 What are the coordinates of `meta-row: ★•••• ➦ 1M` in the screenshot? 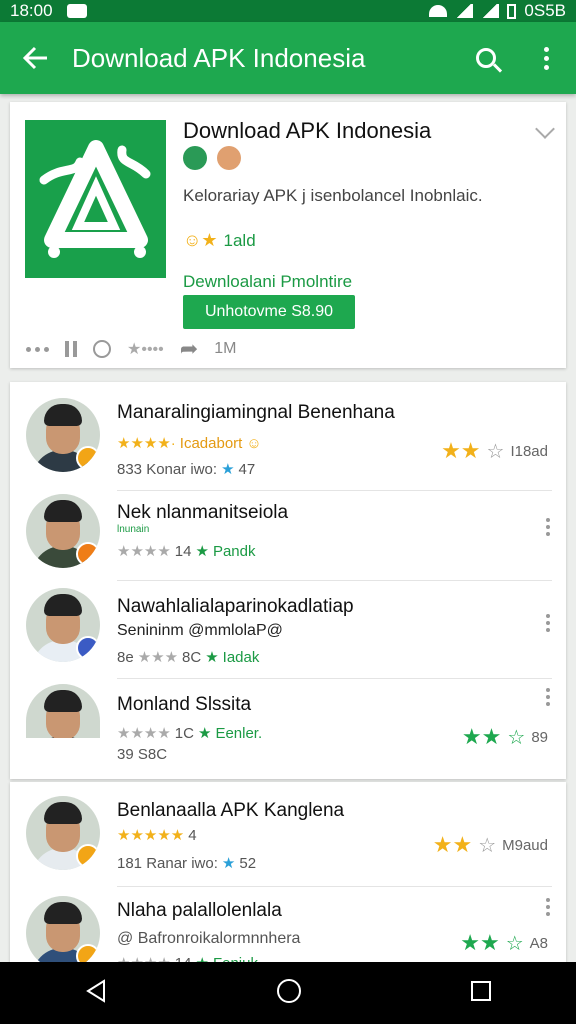 It's located at (288, 349).